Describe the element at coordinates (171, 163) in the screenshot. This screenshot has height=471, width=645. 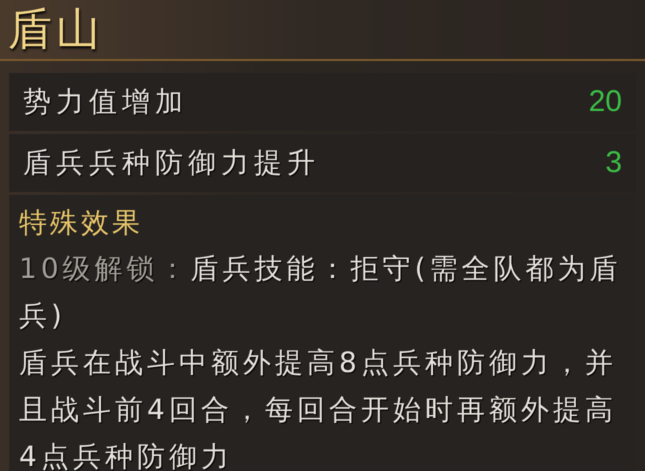
I see `stat-label: 盾兵兵种防御力提升` at that location.